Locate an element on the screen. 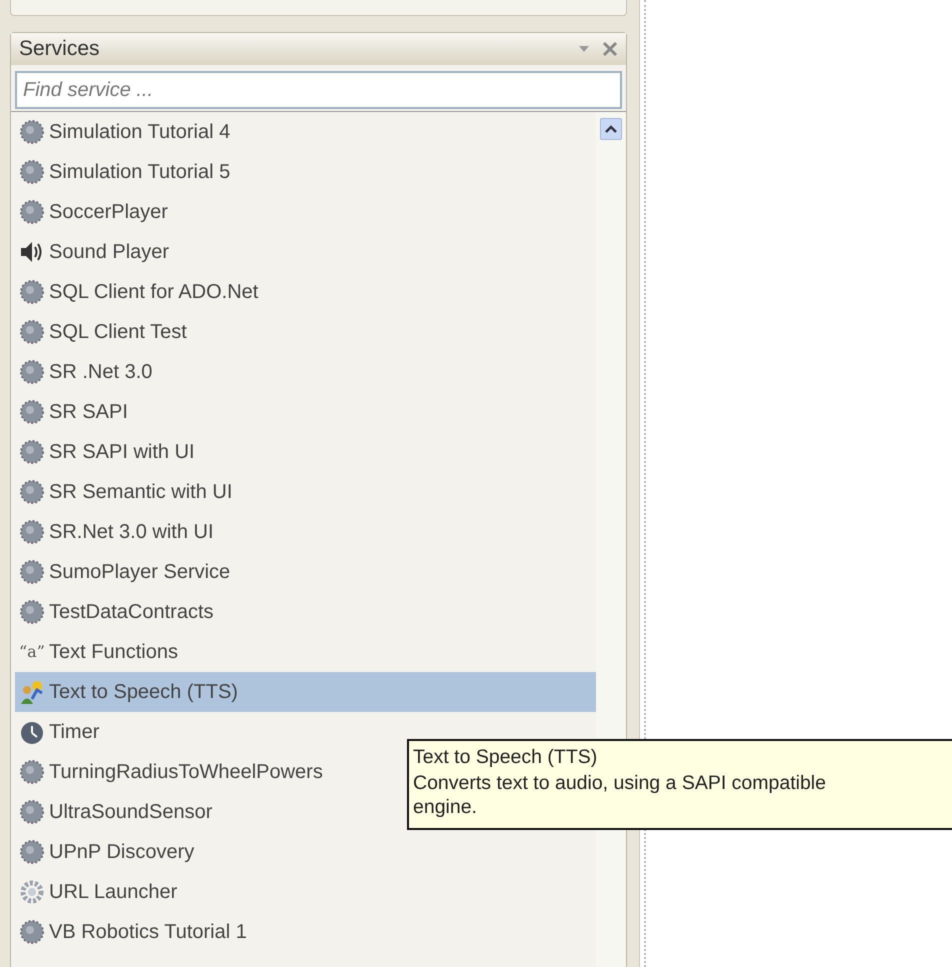  service-label: SumoPlayer Service is located at coordinates (139, 572).